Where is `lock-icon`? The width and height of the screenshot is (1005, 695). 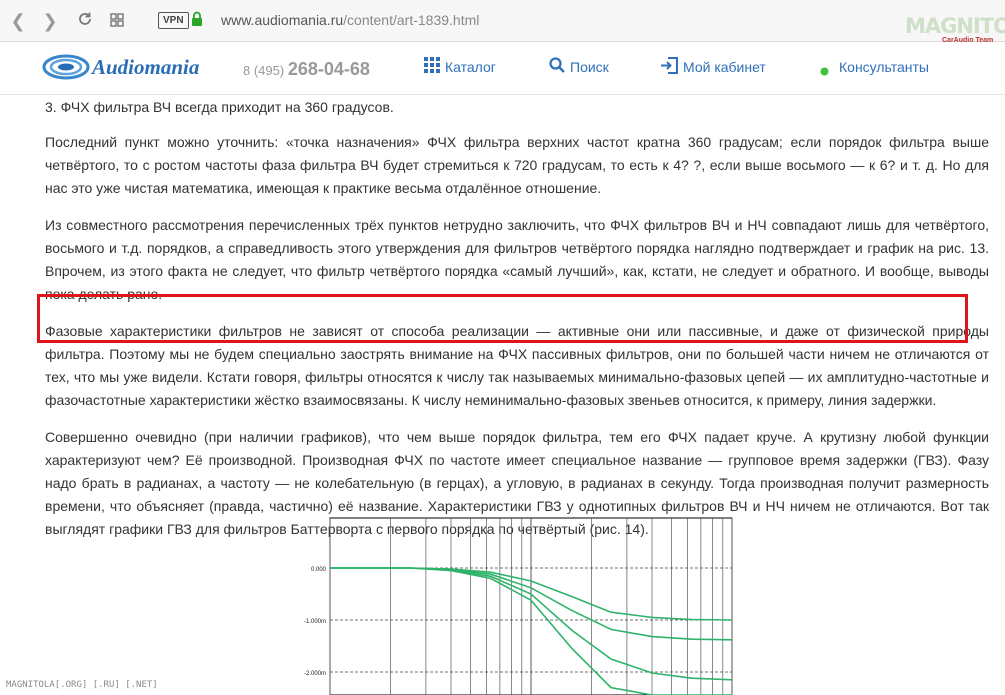 lock-icon is located at coordinates (197, 19).